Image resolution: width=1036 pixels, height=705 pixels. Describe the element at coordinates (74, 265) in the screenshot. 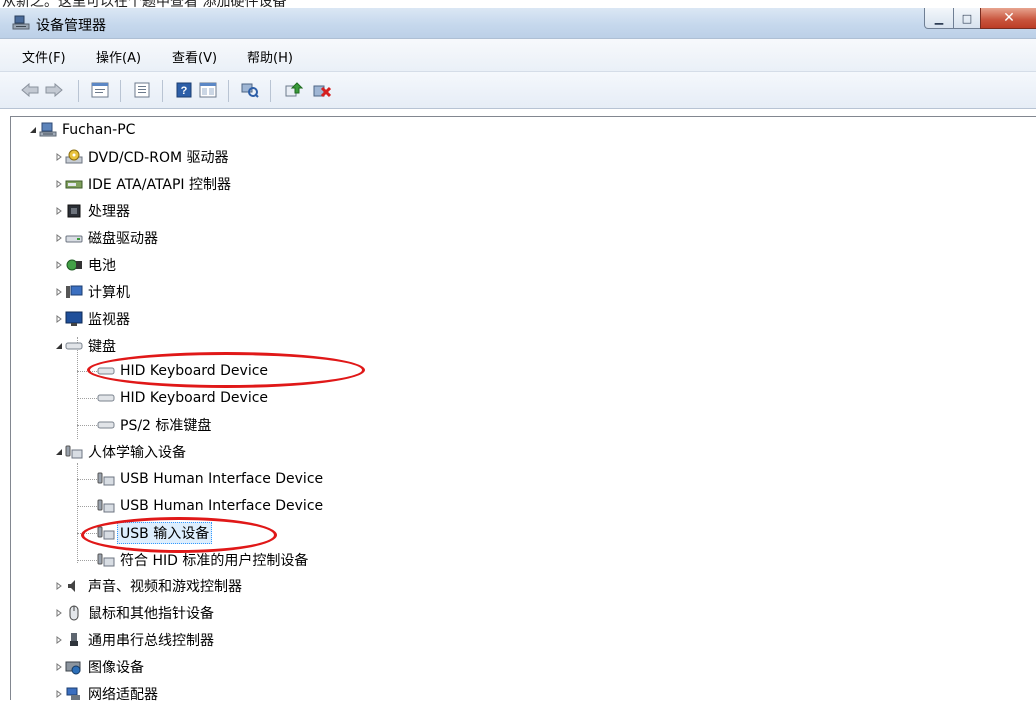

I see `battery-icon` at that location.